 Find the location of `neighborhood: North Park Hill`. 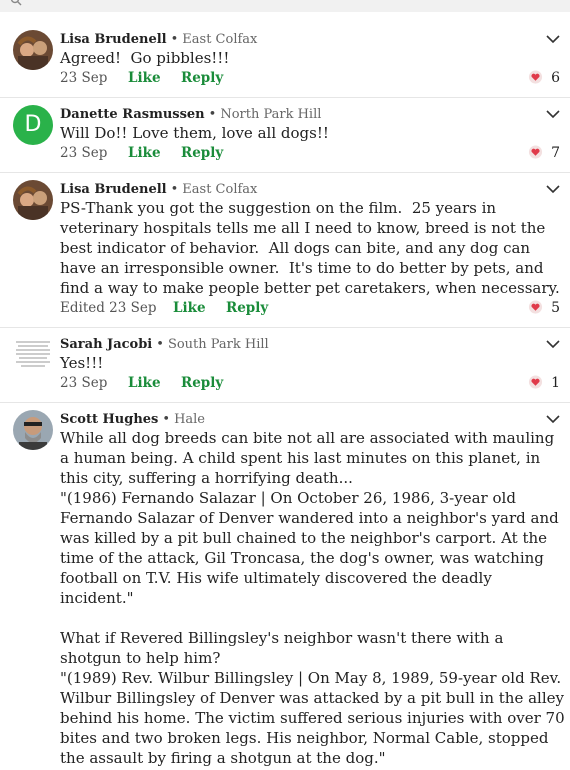

neighborhood: North Park Hill is located at coordinates (270, 114).